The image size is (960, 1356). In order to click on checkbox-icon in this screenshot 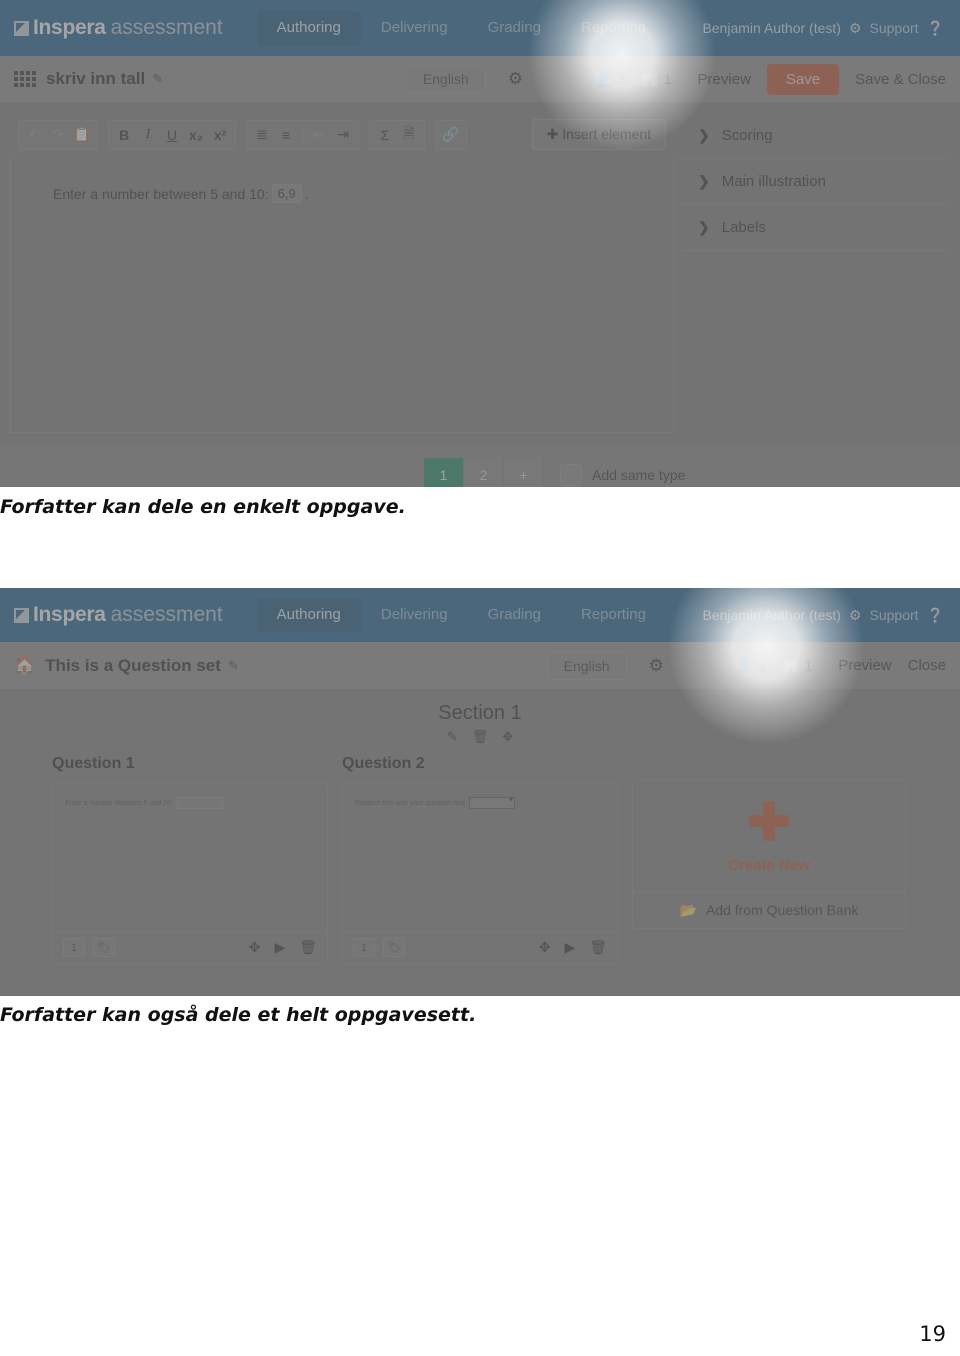, I will do `click(571, 474)`.